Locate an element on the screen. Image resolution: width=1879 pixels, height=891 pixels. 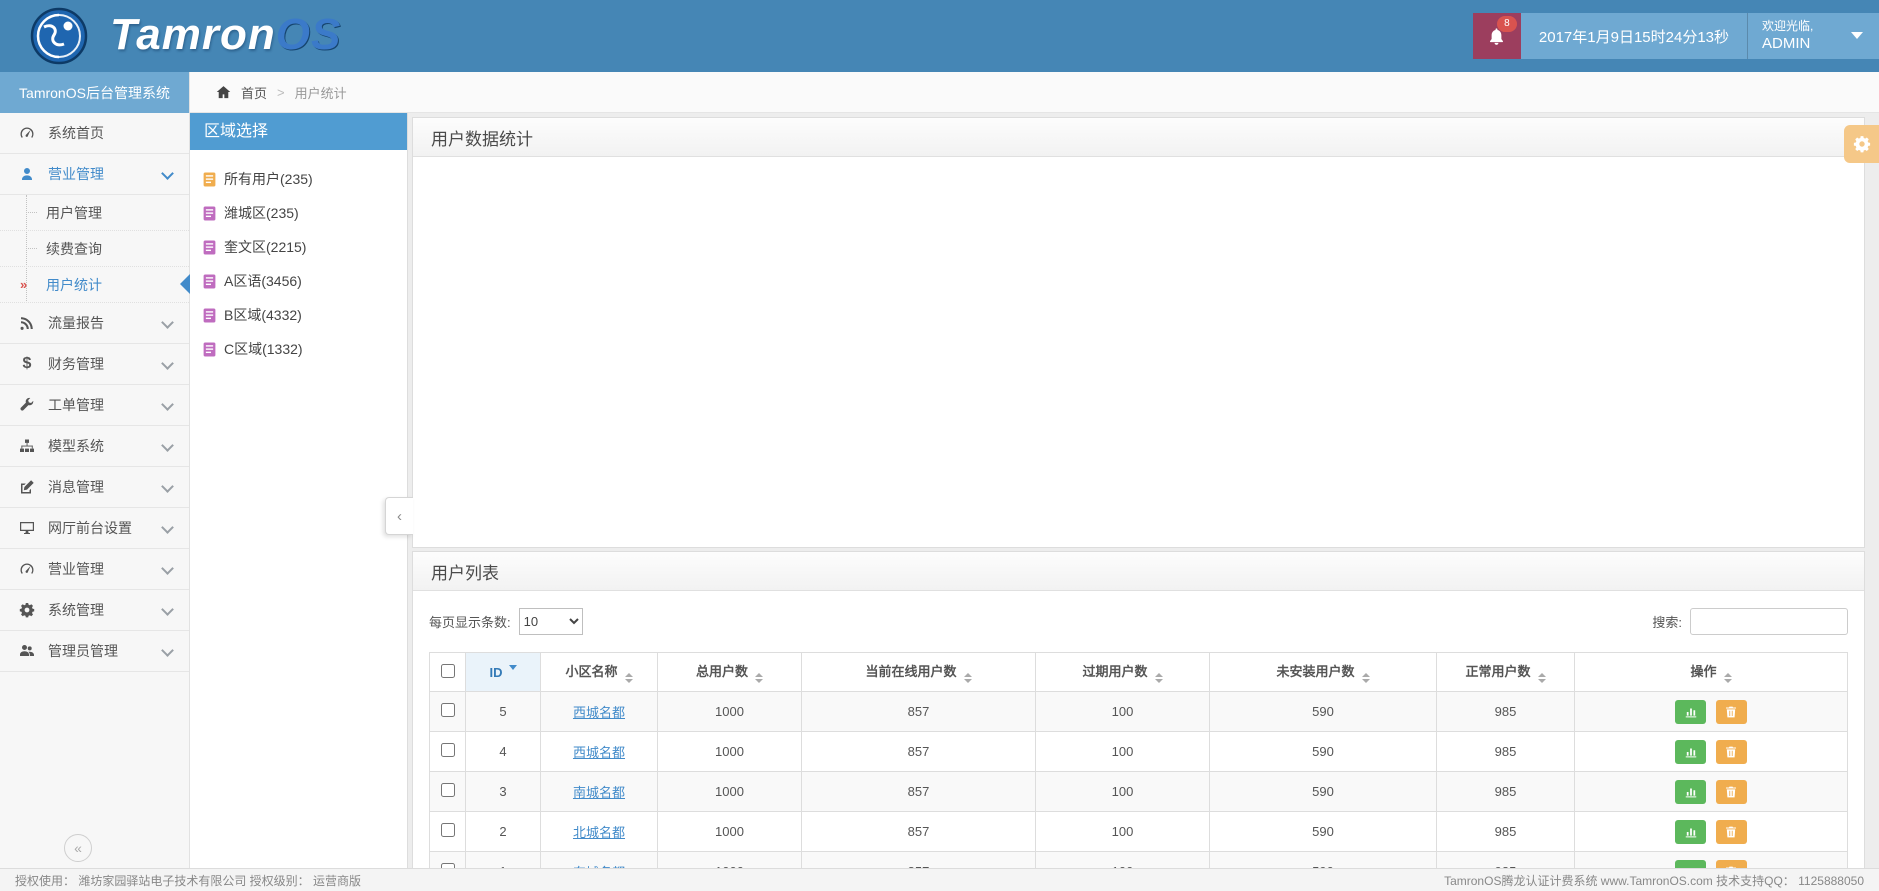
footer-license-text: 授权使用： 潍坊家园驿站电子技术有限公司 授权级别： 运营商版 is located at coordinates (188, 880).